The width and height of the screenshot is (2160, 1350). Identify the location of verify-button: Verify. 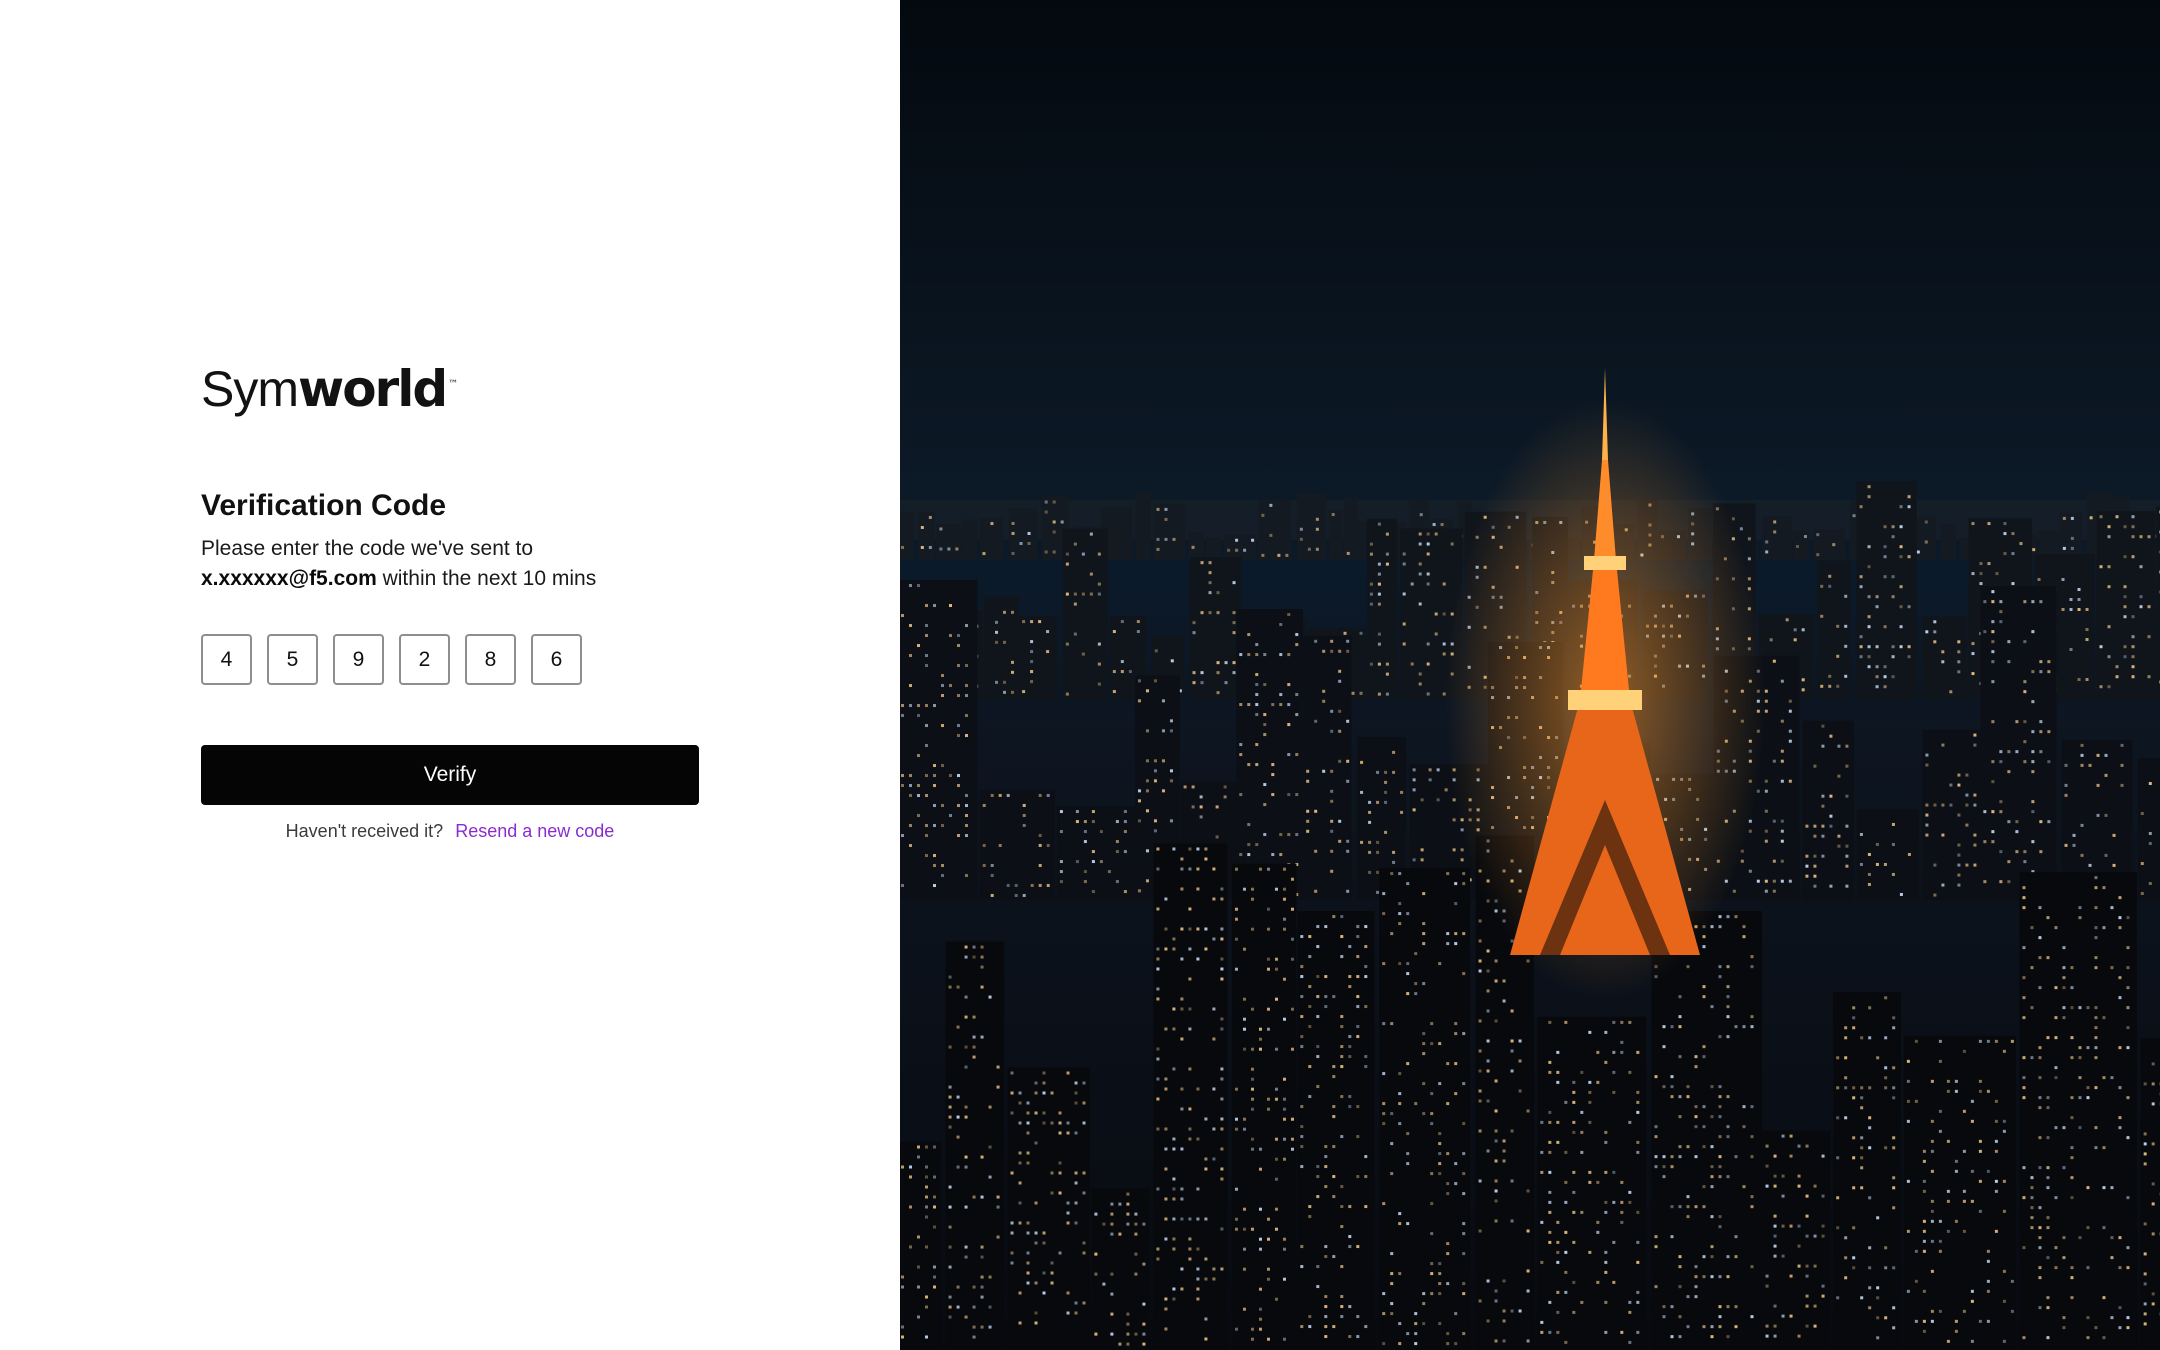
(450, 775).